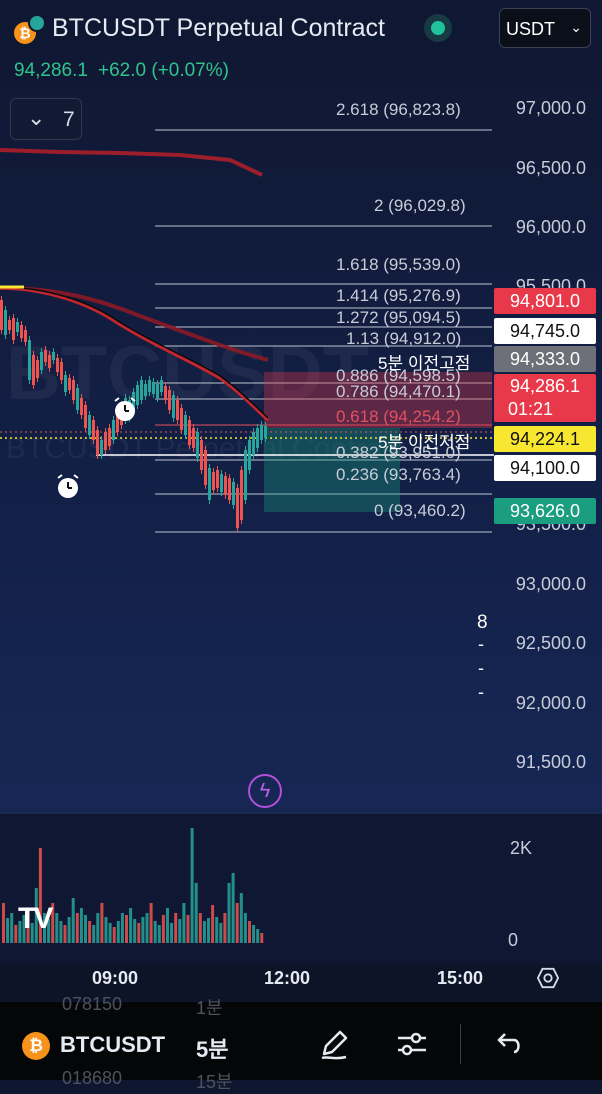  What do you see at coordinates (545, 359) in the screenshot?
I see `price-tag: 94,333.0` at bounding box center [545, 359].